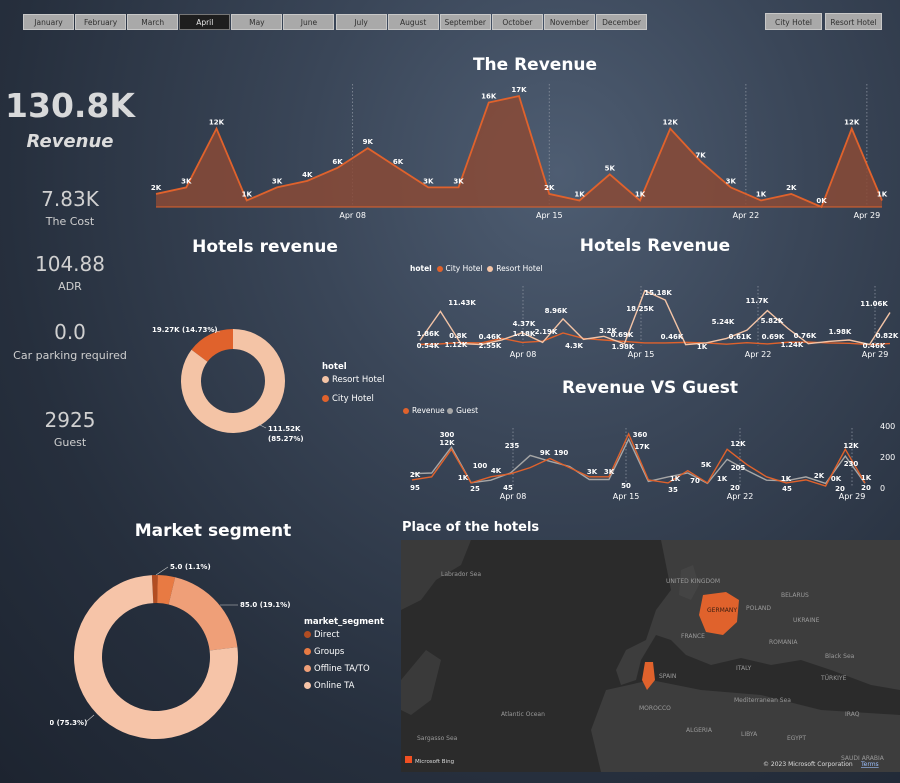 The image size is (900, 783). What do you see at coordinates (640, 435) in the screenshot?
I see `guest-data-label: 360` at bounding box center [640, 435].